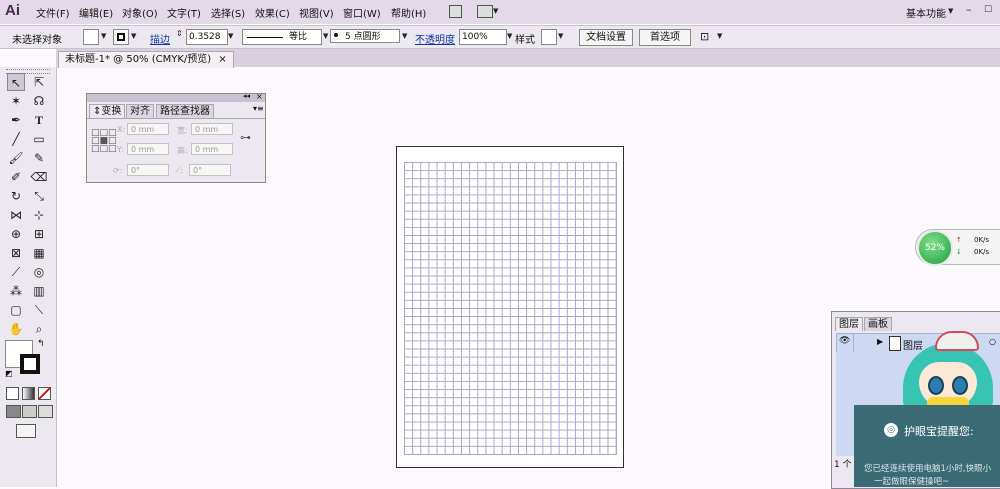 The height and width of the screenshot is (489, 1000). Describe the element at coordinates (16, 329) in the screenshot. I see `hand-tool-icon: ✋` at that location.